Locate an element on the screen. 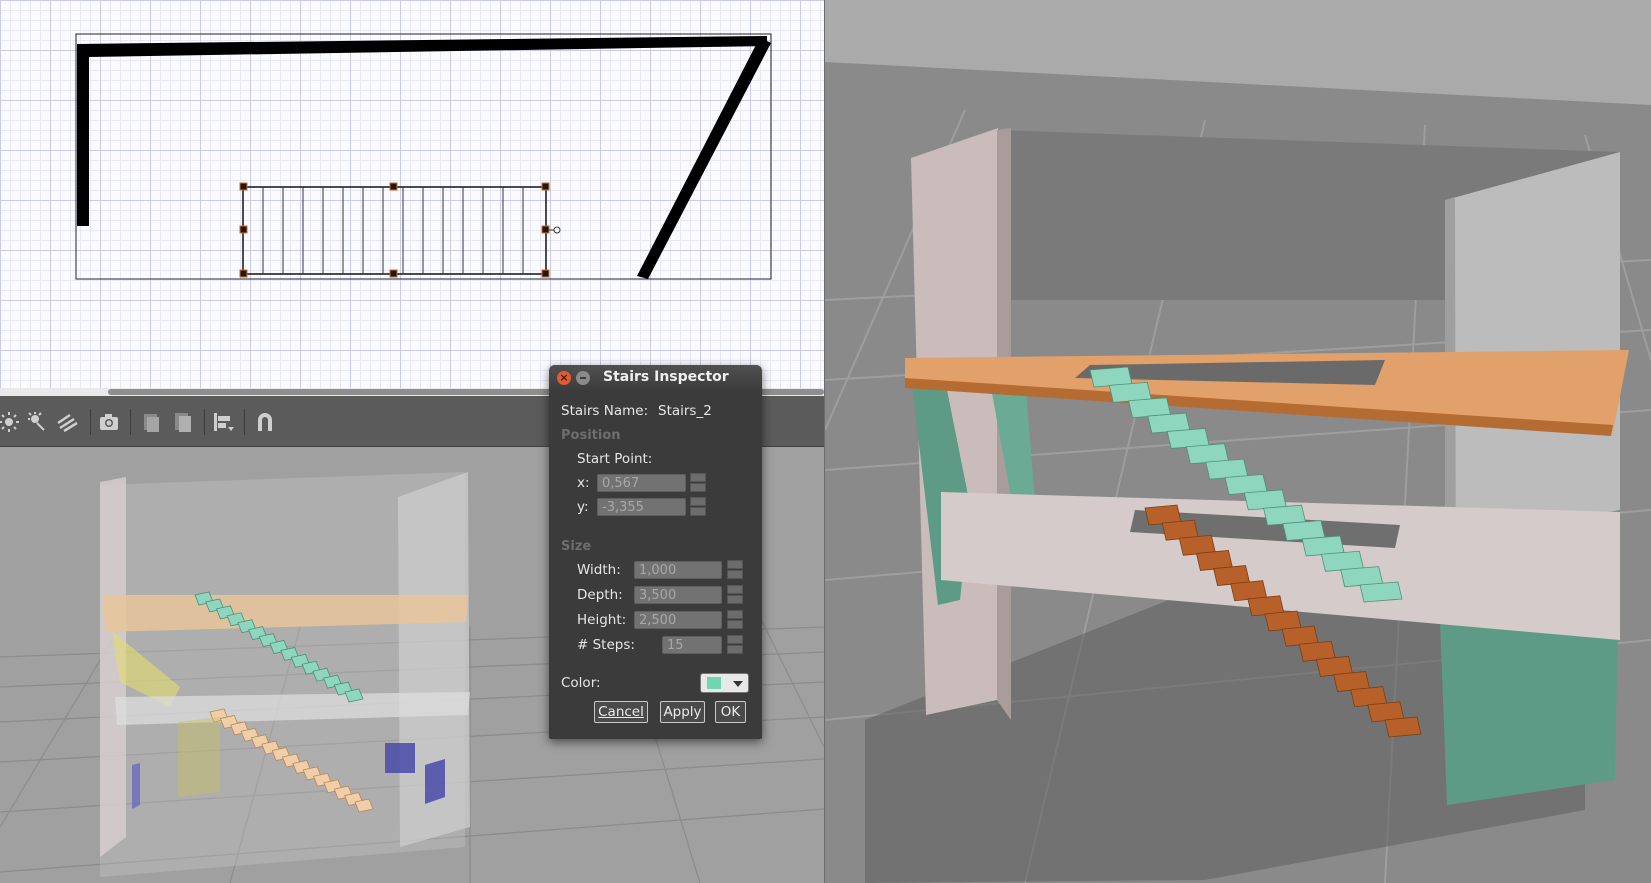 The height and width of the screenshot is (883, 1651). copy-icon is located at coordinates (151, 422).